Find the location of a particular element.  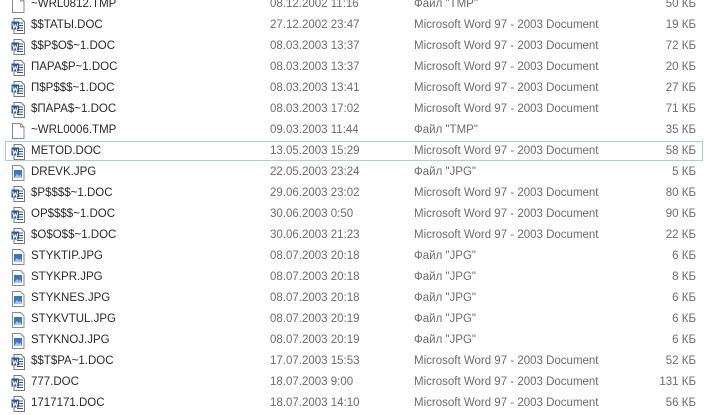

file-name: STYKVTUL.JPG is located at coordinates (73, 319).